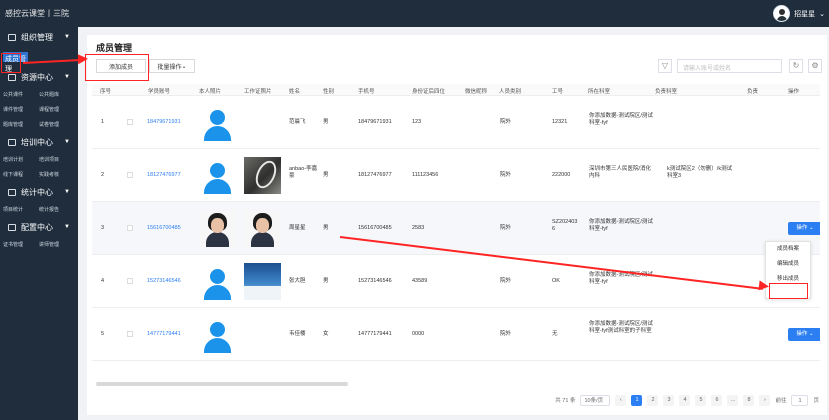 The height and width of the screenshot is (420, 829). Describe the element at coordinates (729, 66) in the screenshot. I see `search-input: 请输入账号或姓名` at that location.